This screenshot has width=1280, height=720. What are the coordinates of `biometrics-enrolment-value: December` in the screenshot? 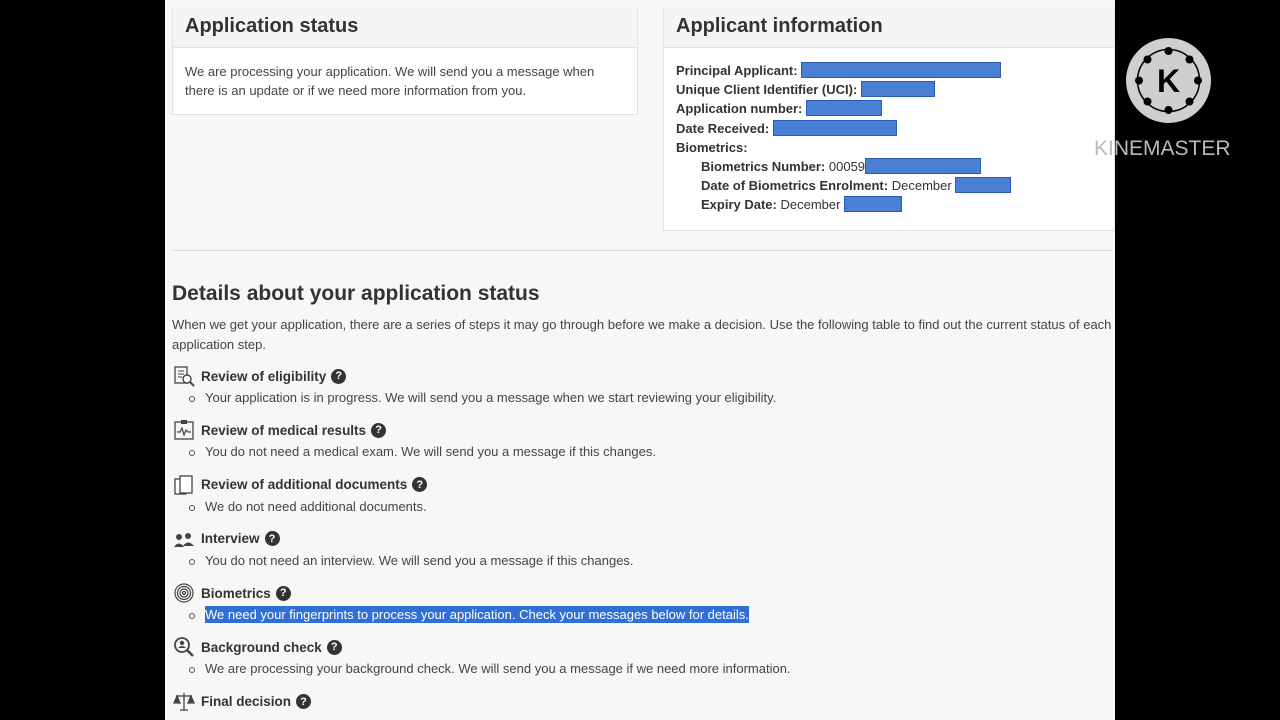 It's located at (921, 186).